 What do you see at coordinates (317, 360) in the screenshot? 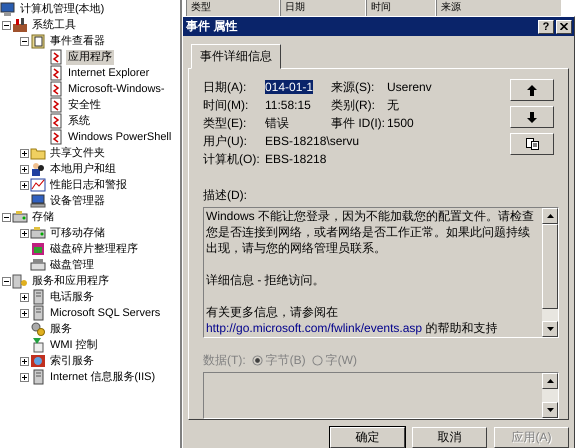
I see `radio-circle-icon` at bounding box center [317, 360].